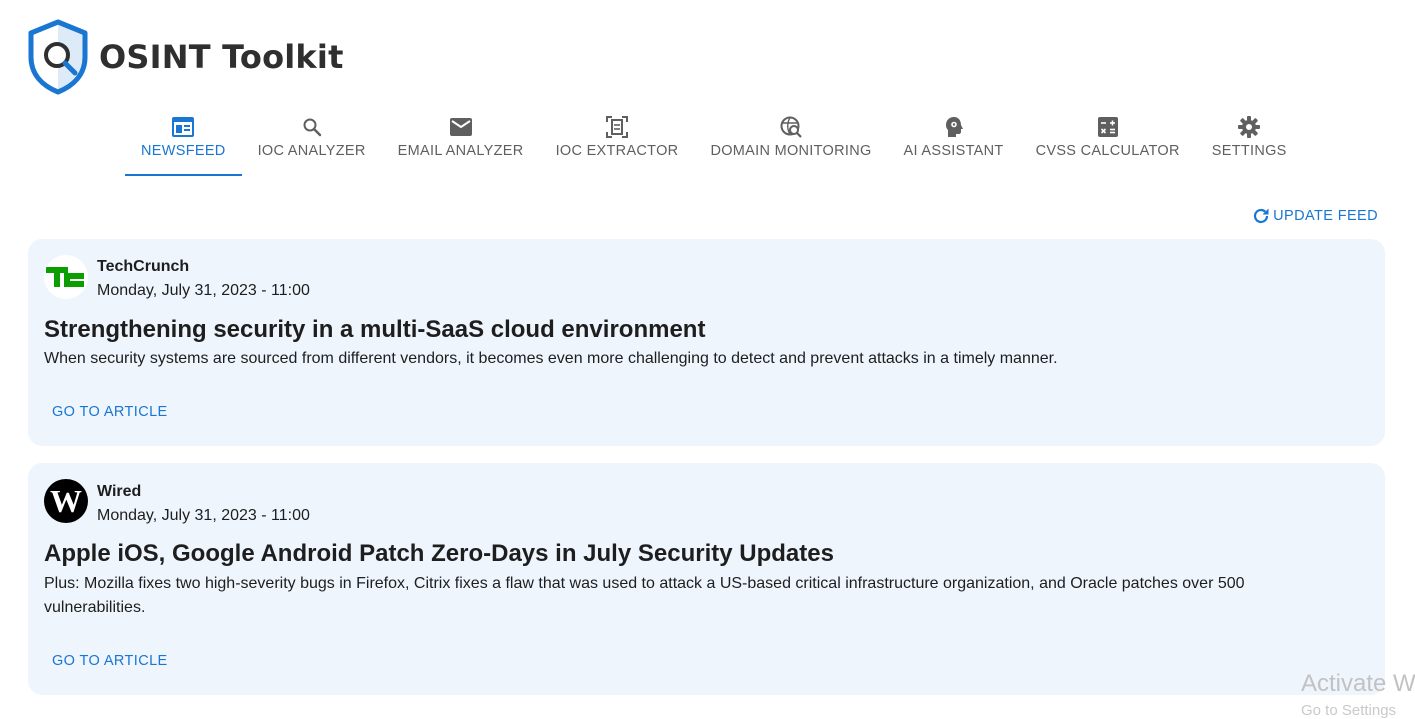  Describe the element at coordinates (791, 127) in the screenshot. I see `globe-search-icon` at that location.